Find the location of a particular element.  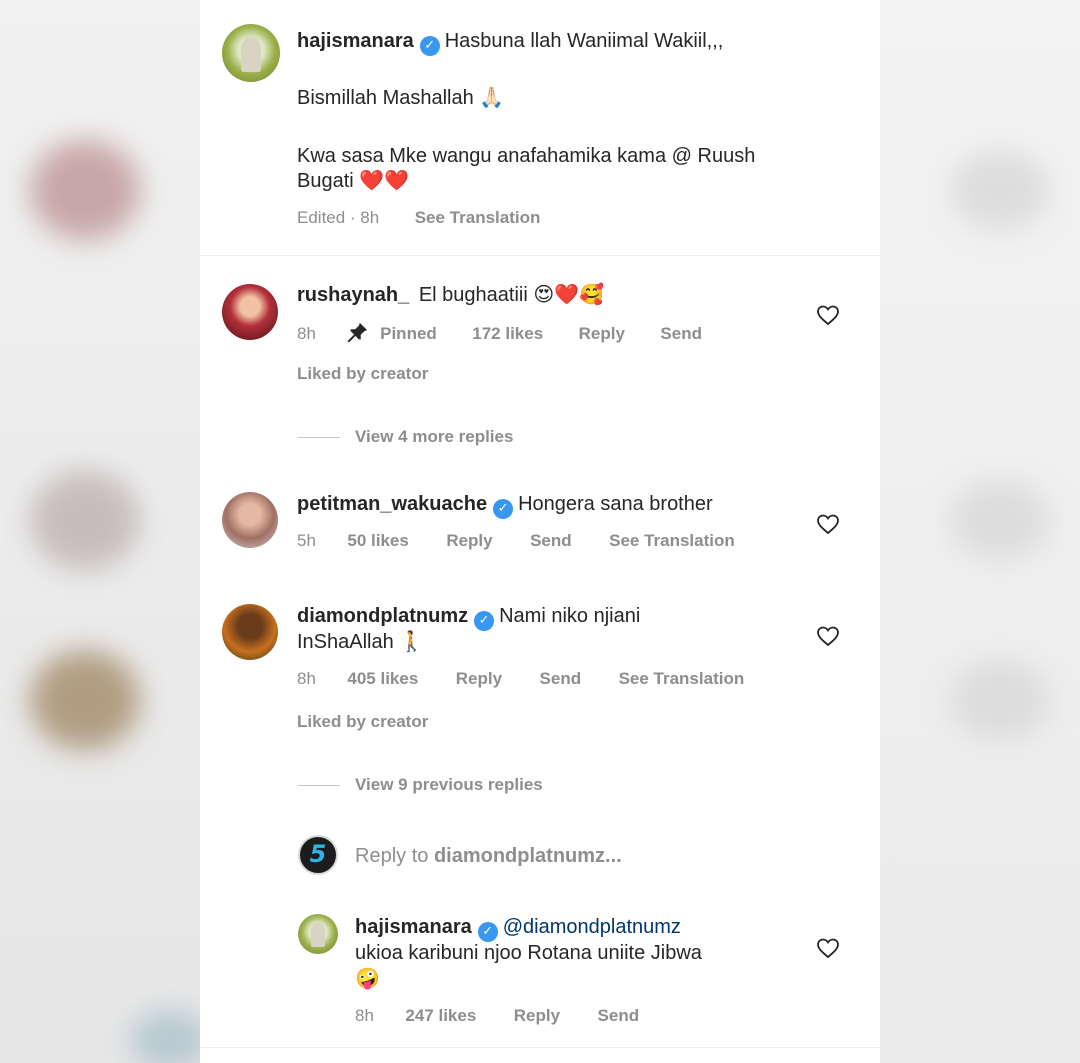

reply-input-prefix: Reply to is located at coordinates (394, 856).